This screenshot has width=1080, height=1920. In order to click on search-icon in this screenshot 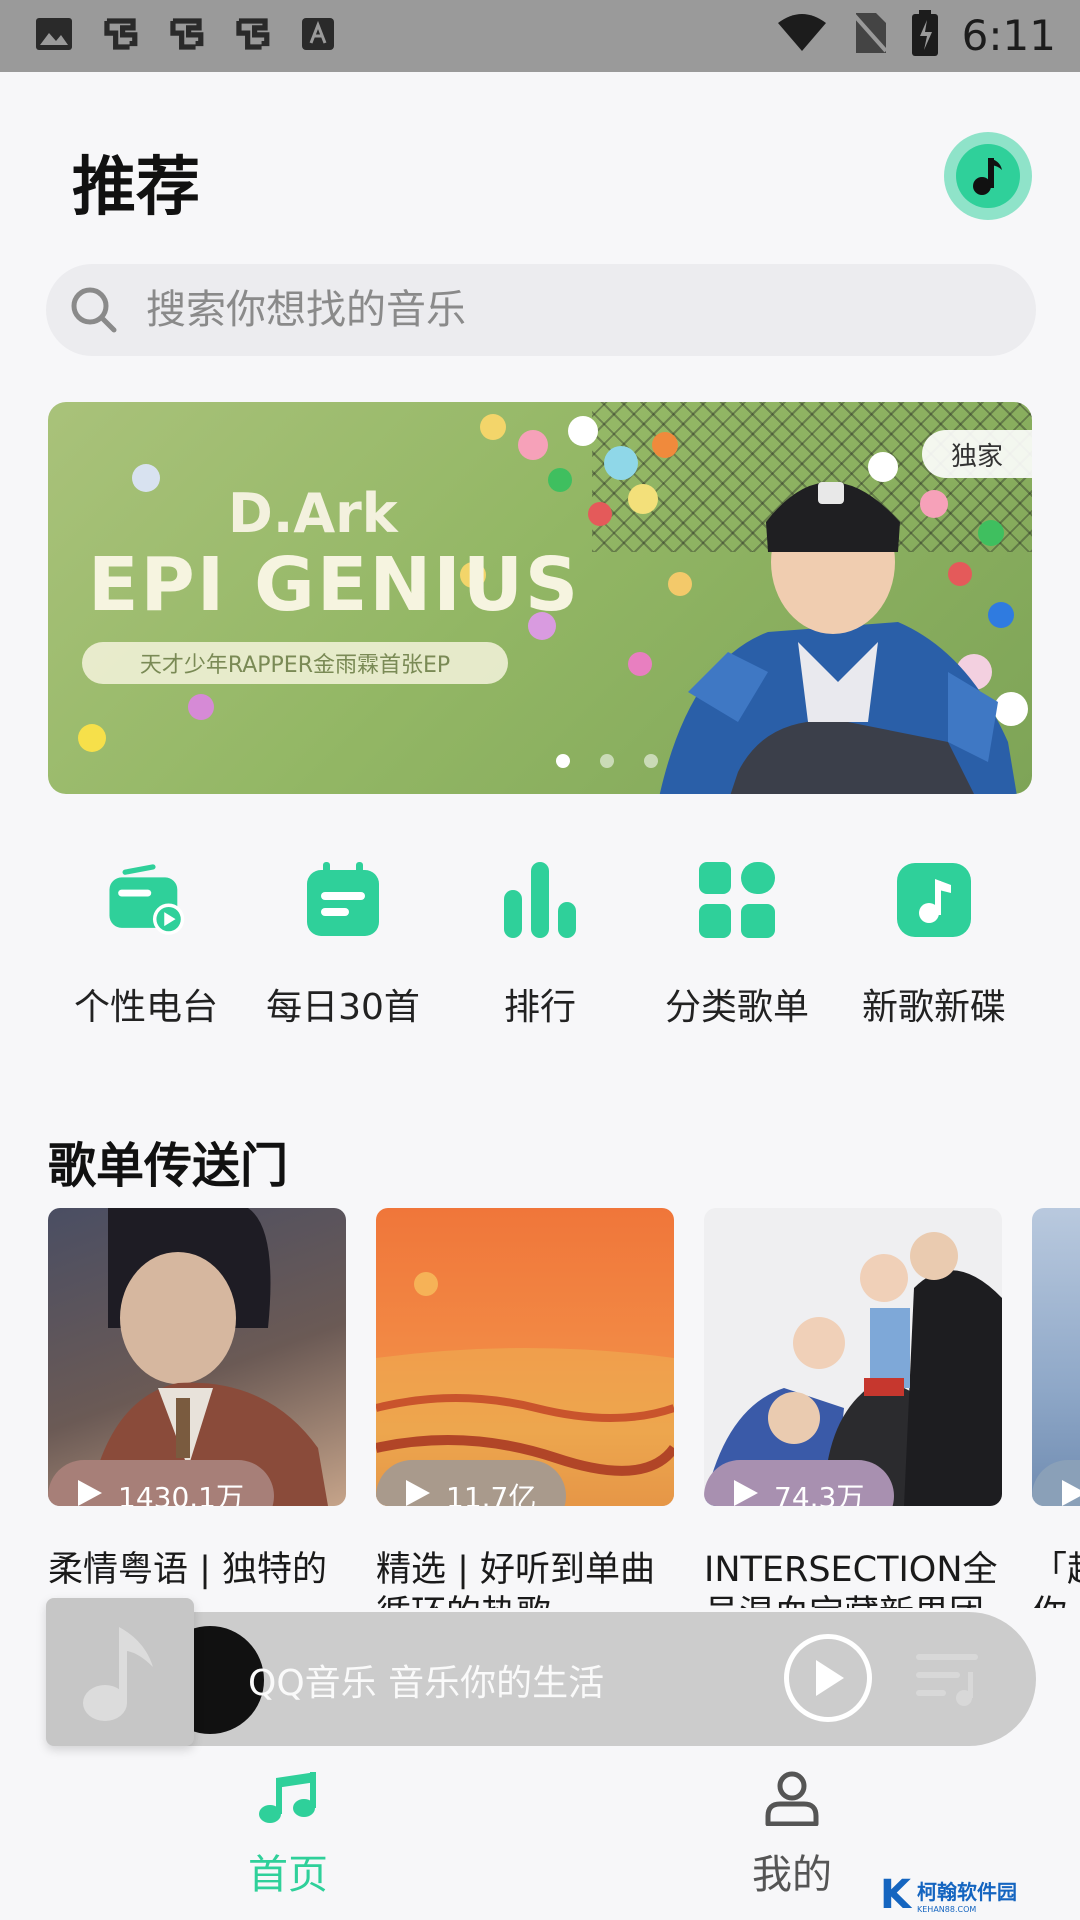, I will do `click(94, 312)`.